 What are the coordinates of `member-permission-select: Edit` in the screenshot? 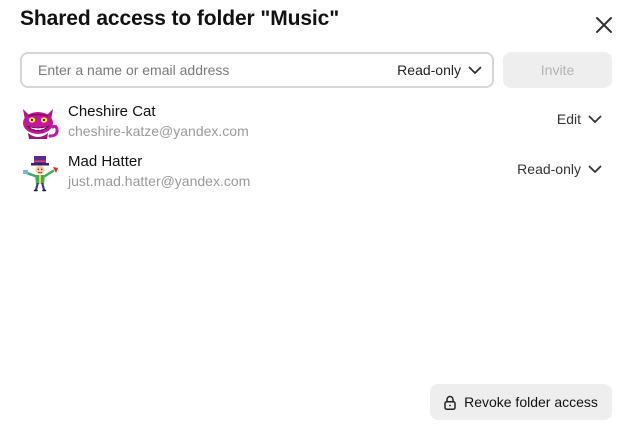 It's located at (579, 119).